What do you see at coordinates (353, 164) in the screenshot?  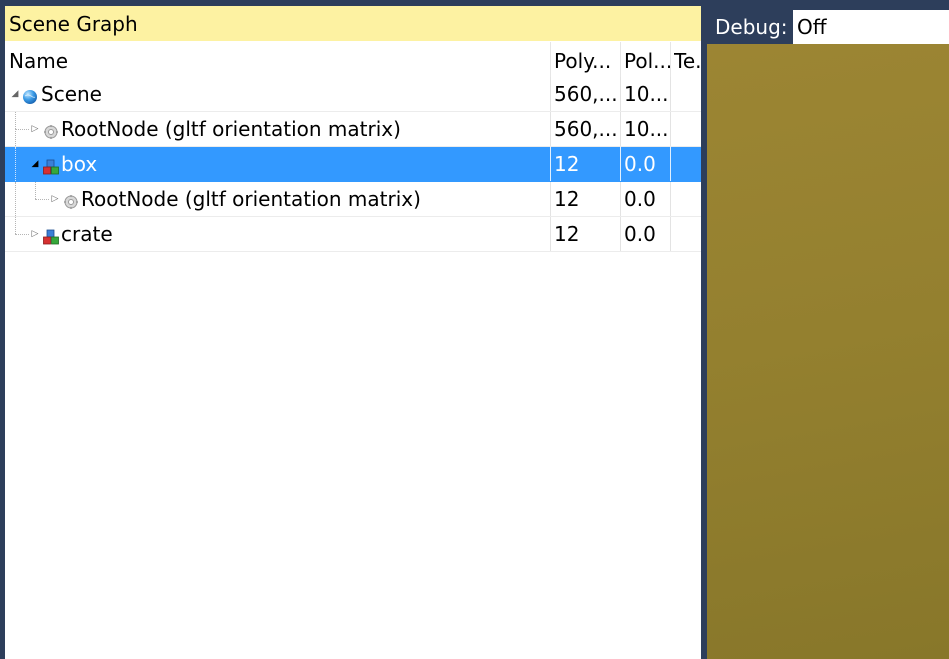 I see `tree-row-box: ◢ box 12 0.0` at bounding box center [353, 164].